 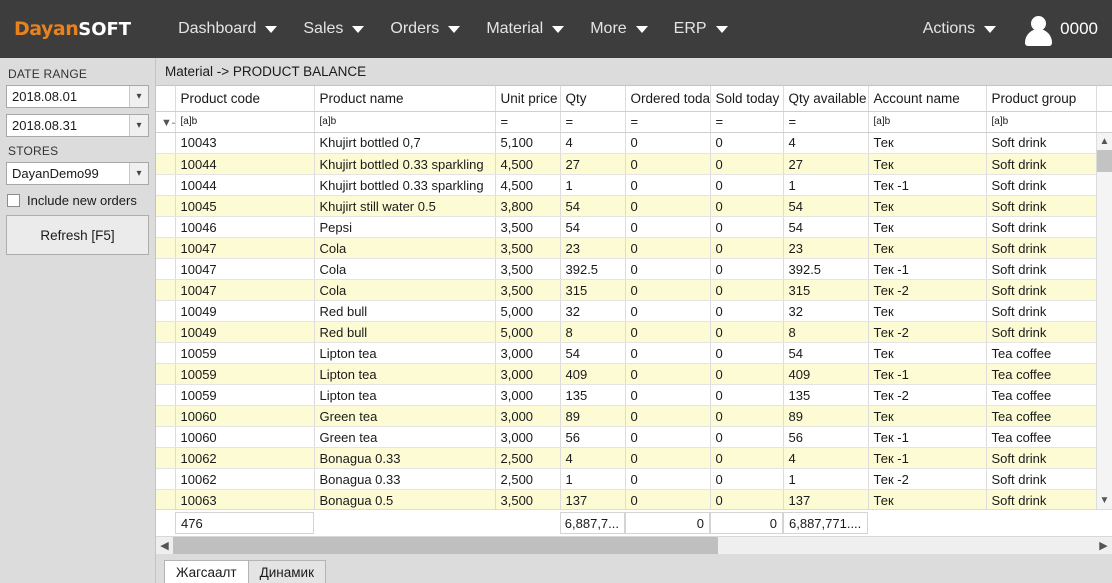 I want to click on table-cell: 137, so click(x=593, y=499).